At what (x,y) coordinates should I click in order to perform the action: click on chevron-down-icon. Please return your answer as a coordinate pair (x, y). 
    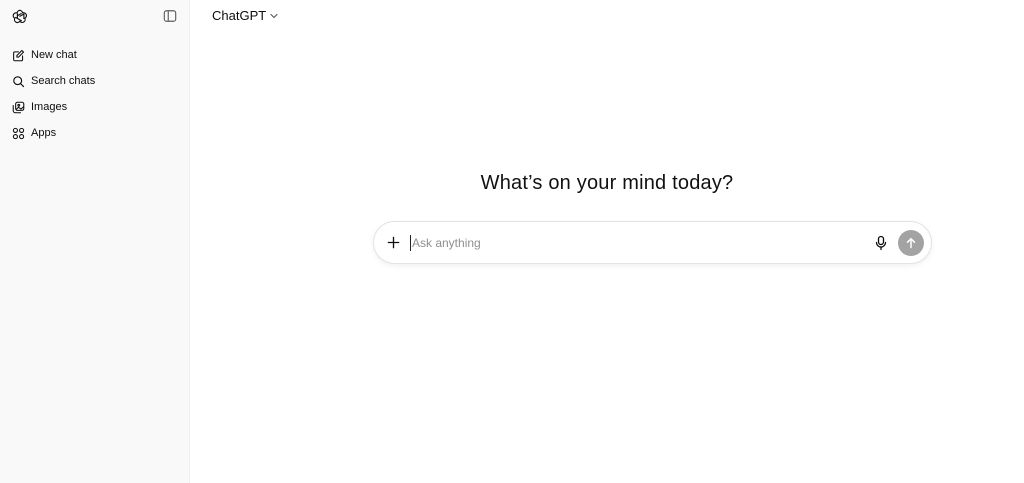
    Looking at the image, I should click on (274, 15).